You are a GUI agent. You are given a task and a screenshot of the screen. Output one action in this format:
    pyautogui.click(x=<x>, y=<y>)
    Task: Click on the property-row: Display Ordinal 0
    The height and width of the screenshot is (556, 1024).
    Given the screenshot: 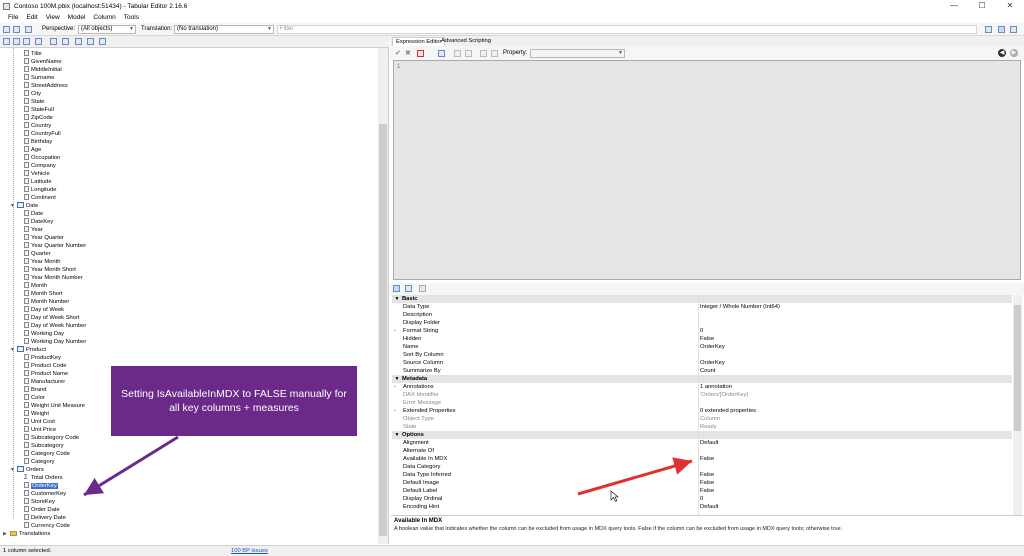 What is the action you would take?
    pyautogui.click(x=702, y=499)
    